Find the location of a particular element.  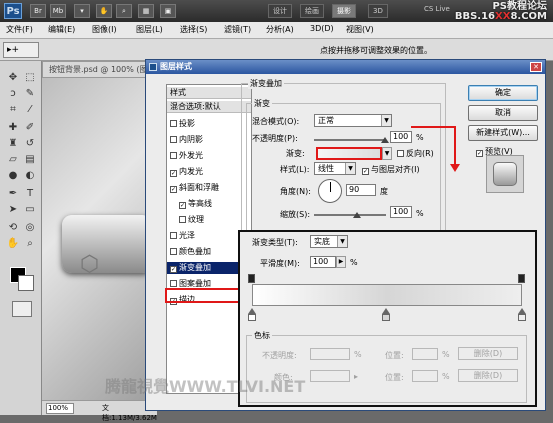

menu-3d: 3D(D) is located at coordinates (322, 28).